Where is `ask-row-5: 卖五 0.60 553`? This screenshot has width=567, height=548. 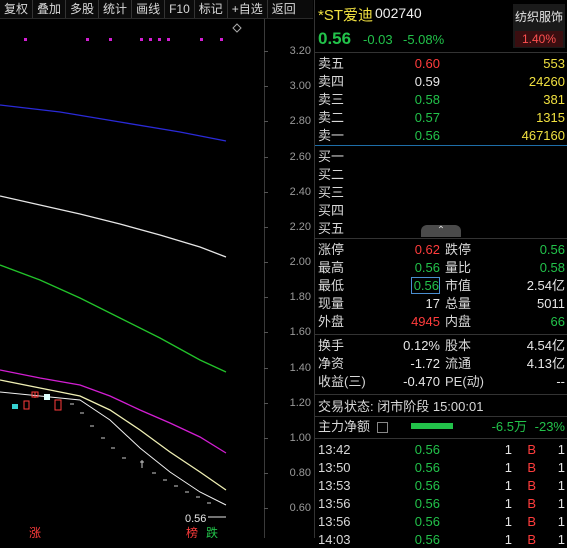 ask-row-5: 卖五 0.60 553 is located at coordinates (441, 63).